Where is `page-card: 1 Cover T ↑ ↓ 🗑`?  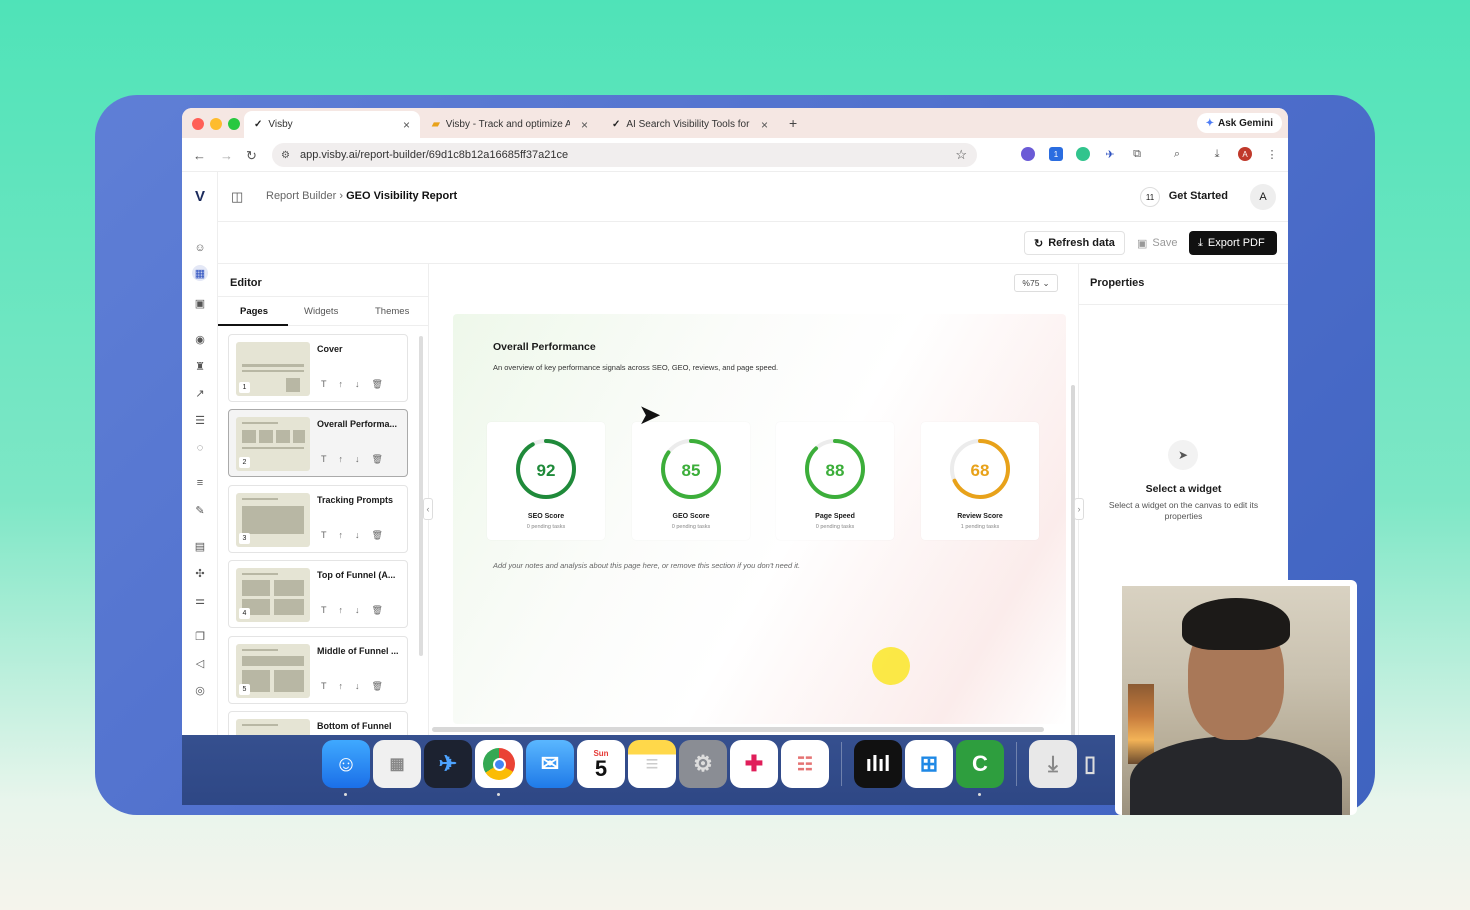
page-card: 1 Cover T ↑ ↓ 🗑 is located at coordinates (318, 368).